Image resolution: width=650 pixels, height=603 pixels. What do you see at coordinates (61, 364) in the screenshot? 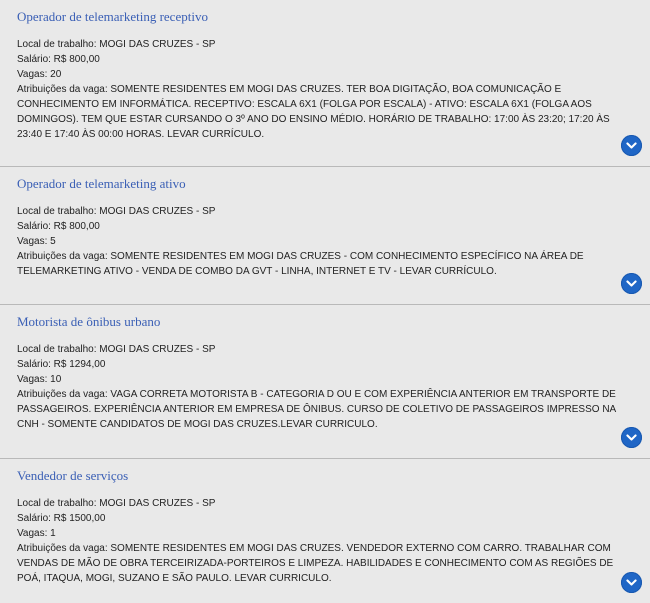
I see `job-salary: Salário: R$ 1294,00` at bounding box center [61, 364].